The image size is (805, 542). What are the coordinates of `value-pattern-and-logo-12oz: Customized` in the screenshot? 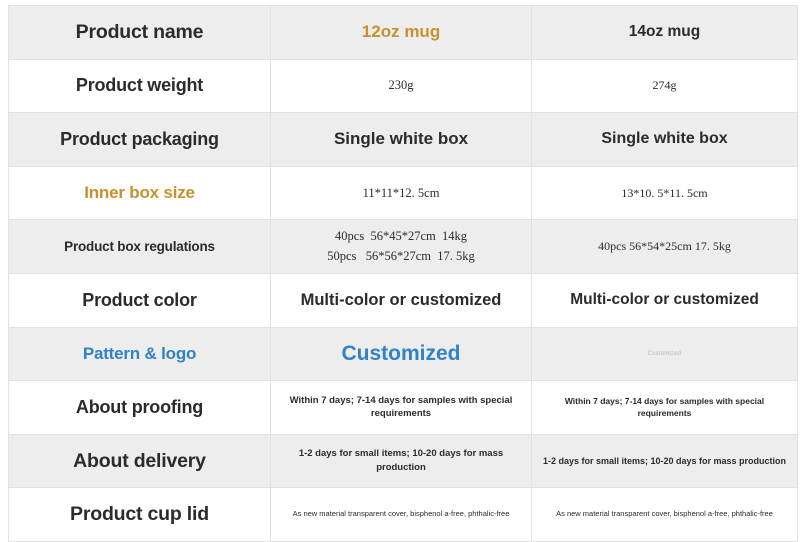 It's located at (401, 354).